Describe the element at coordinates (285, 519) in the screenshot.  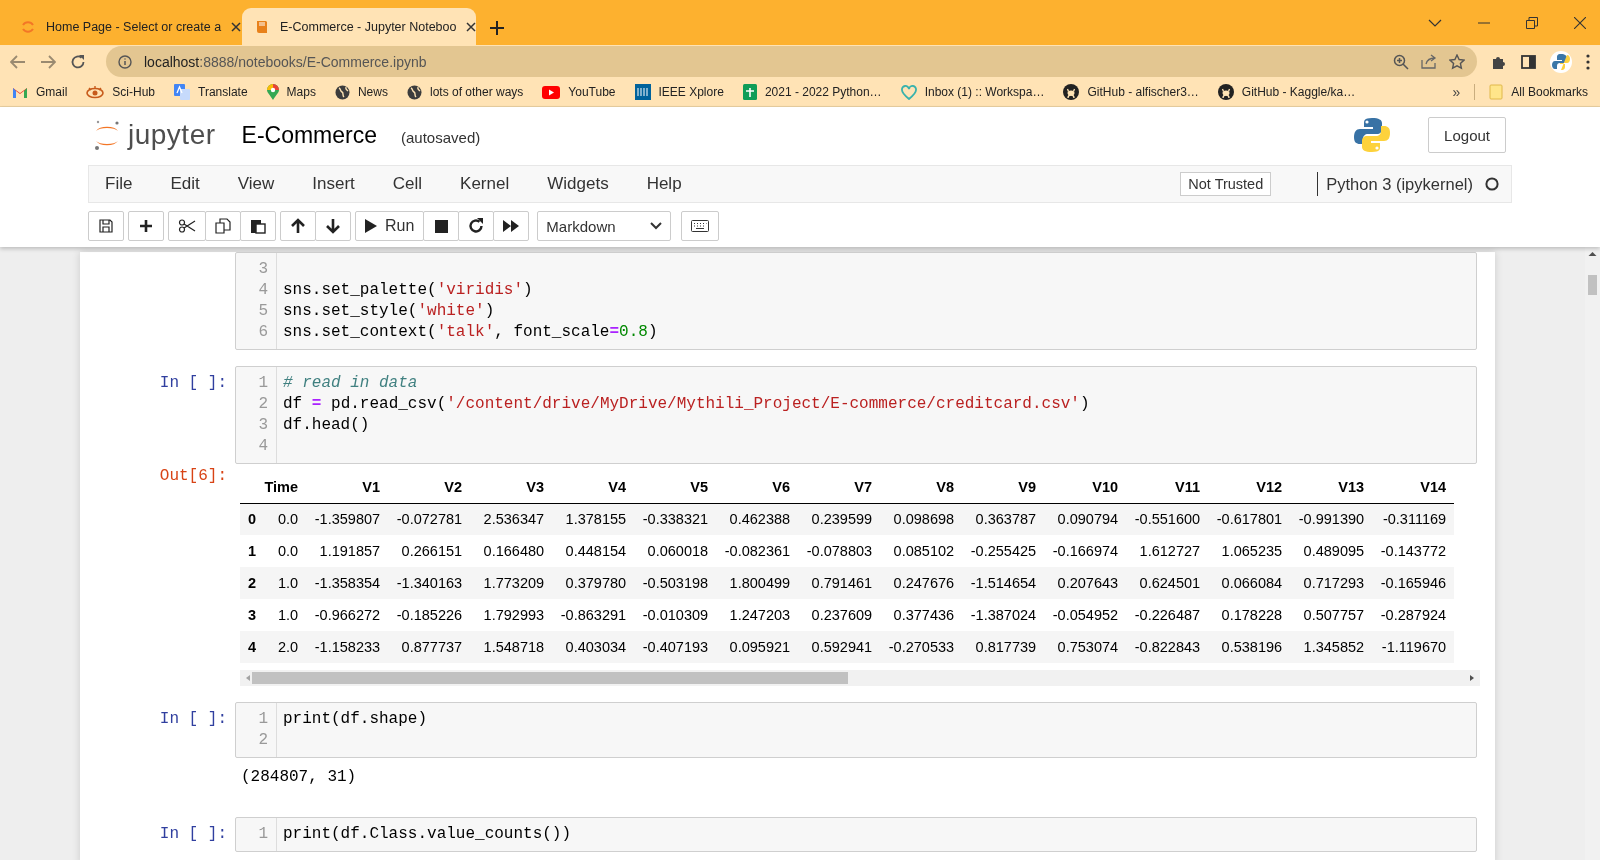
I see `table-cell: 0.0` at that location.